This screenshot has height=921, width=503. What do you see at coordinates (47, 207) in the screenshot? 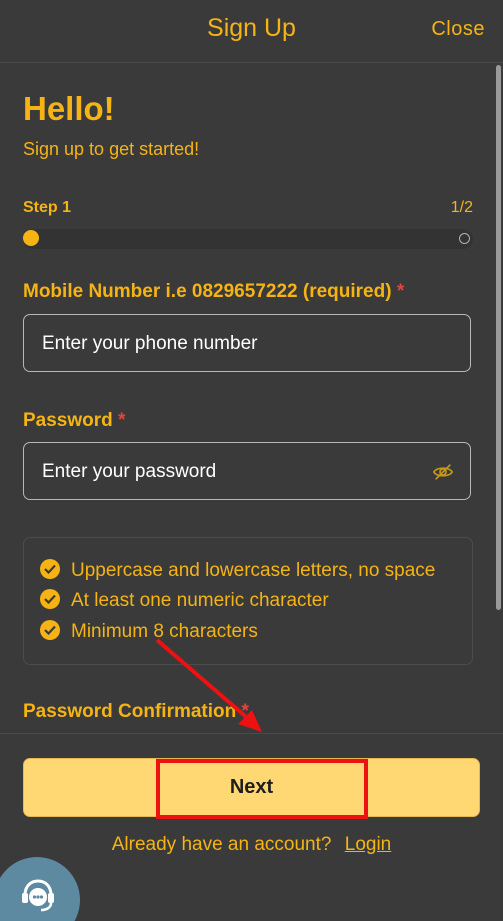
I see `step-label: Step 1` at bounding box center [47, 207].